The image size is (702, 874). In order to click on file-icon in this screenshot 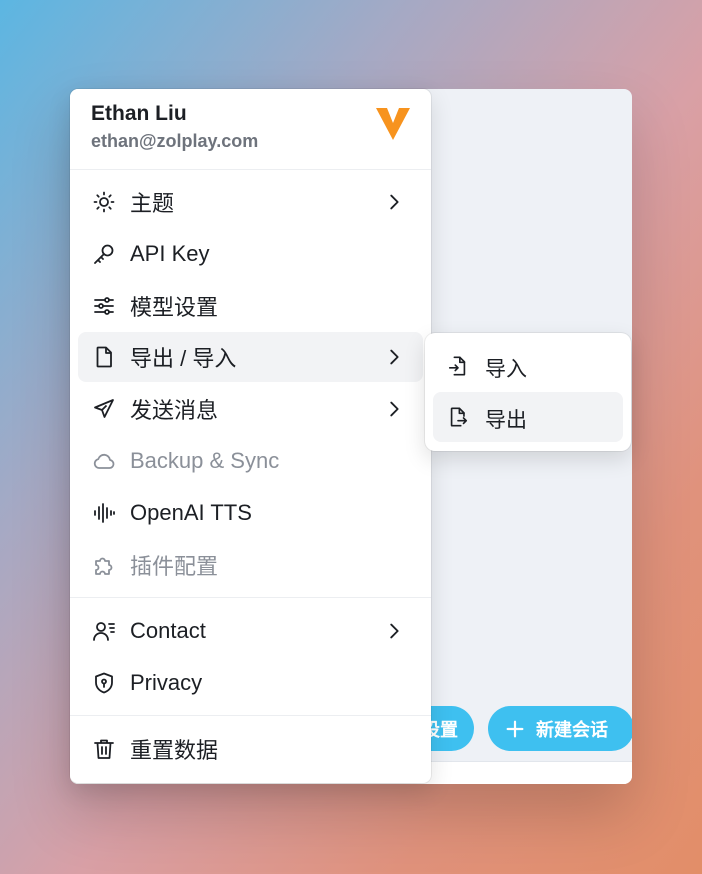, I will do `click(104, 357)`.